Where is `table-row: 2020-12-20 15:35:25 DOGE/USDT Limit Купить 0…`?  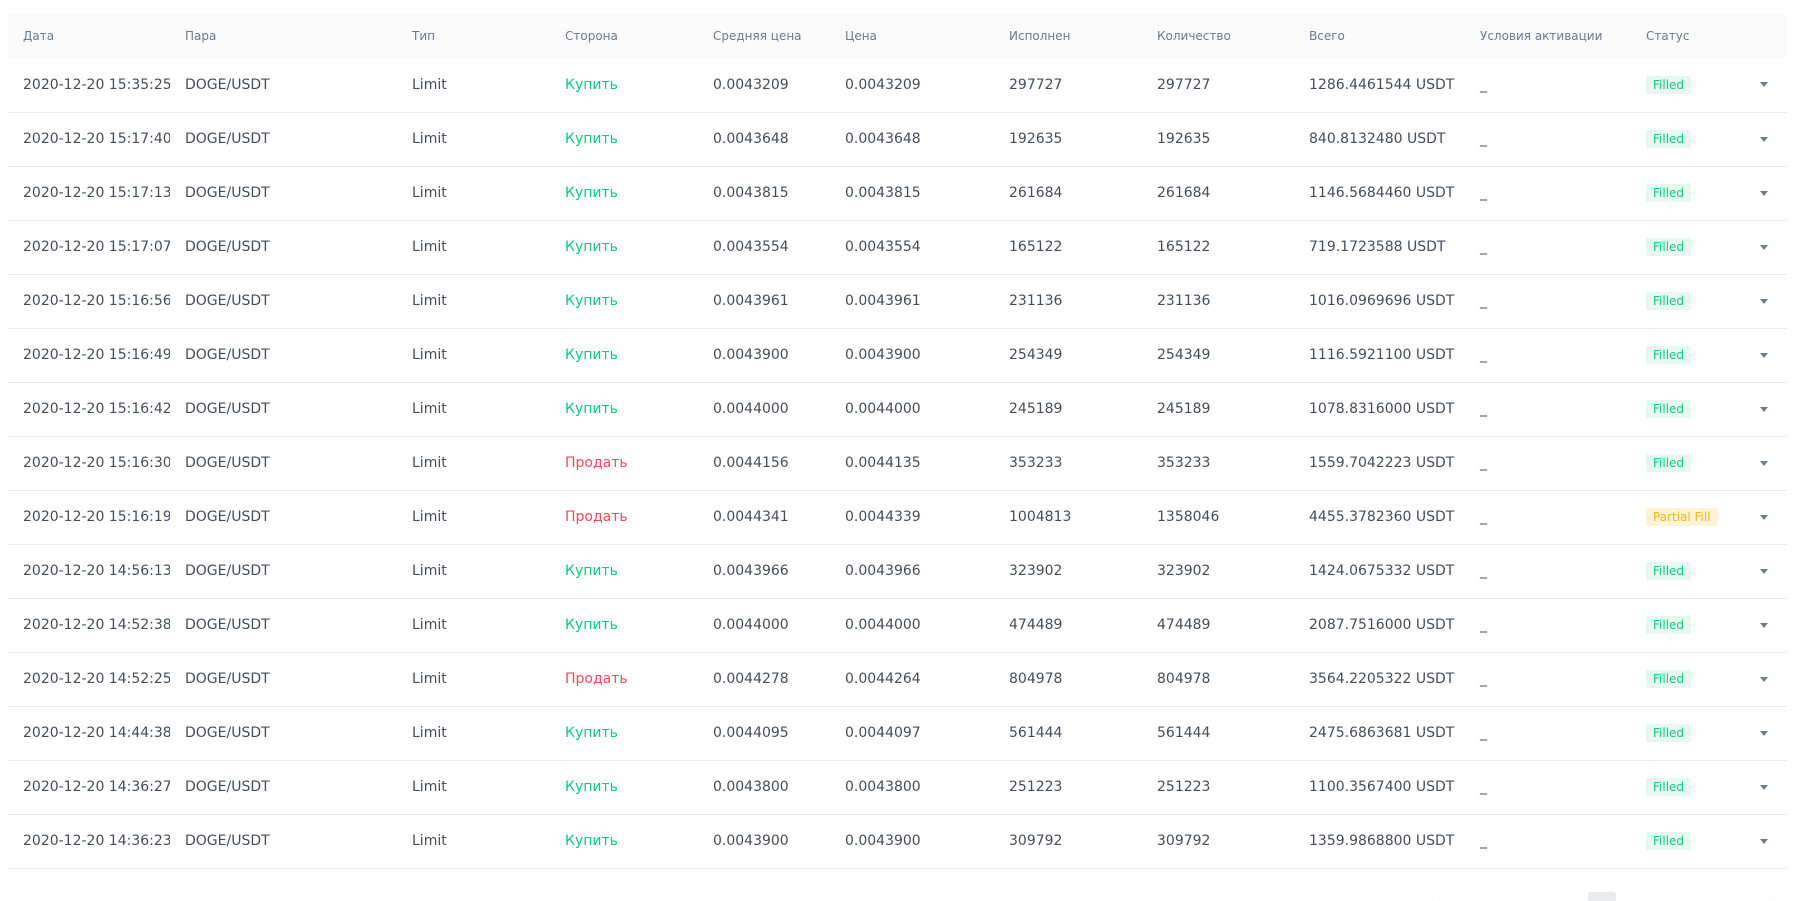 table-row: 2020-12-20 15:35:25 DOGE/USDT Limit Купить 0… is located at coordinates (897, 85).